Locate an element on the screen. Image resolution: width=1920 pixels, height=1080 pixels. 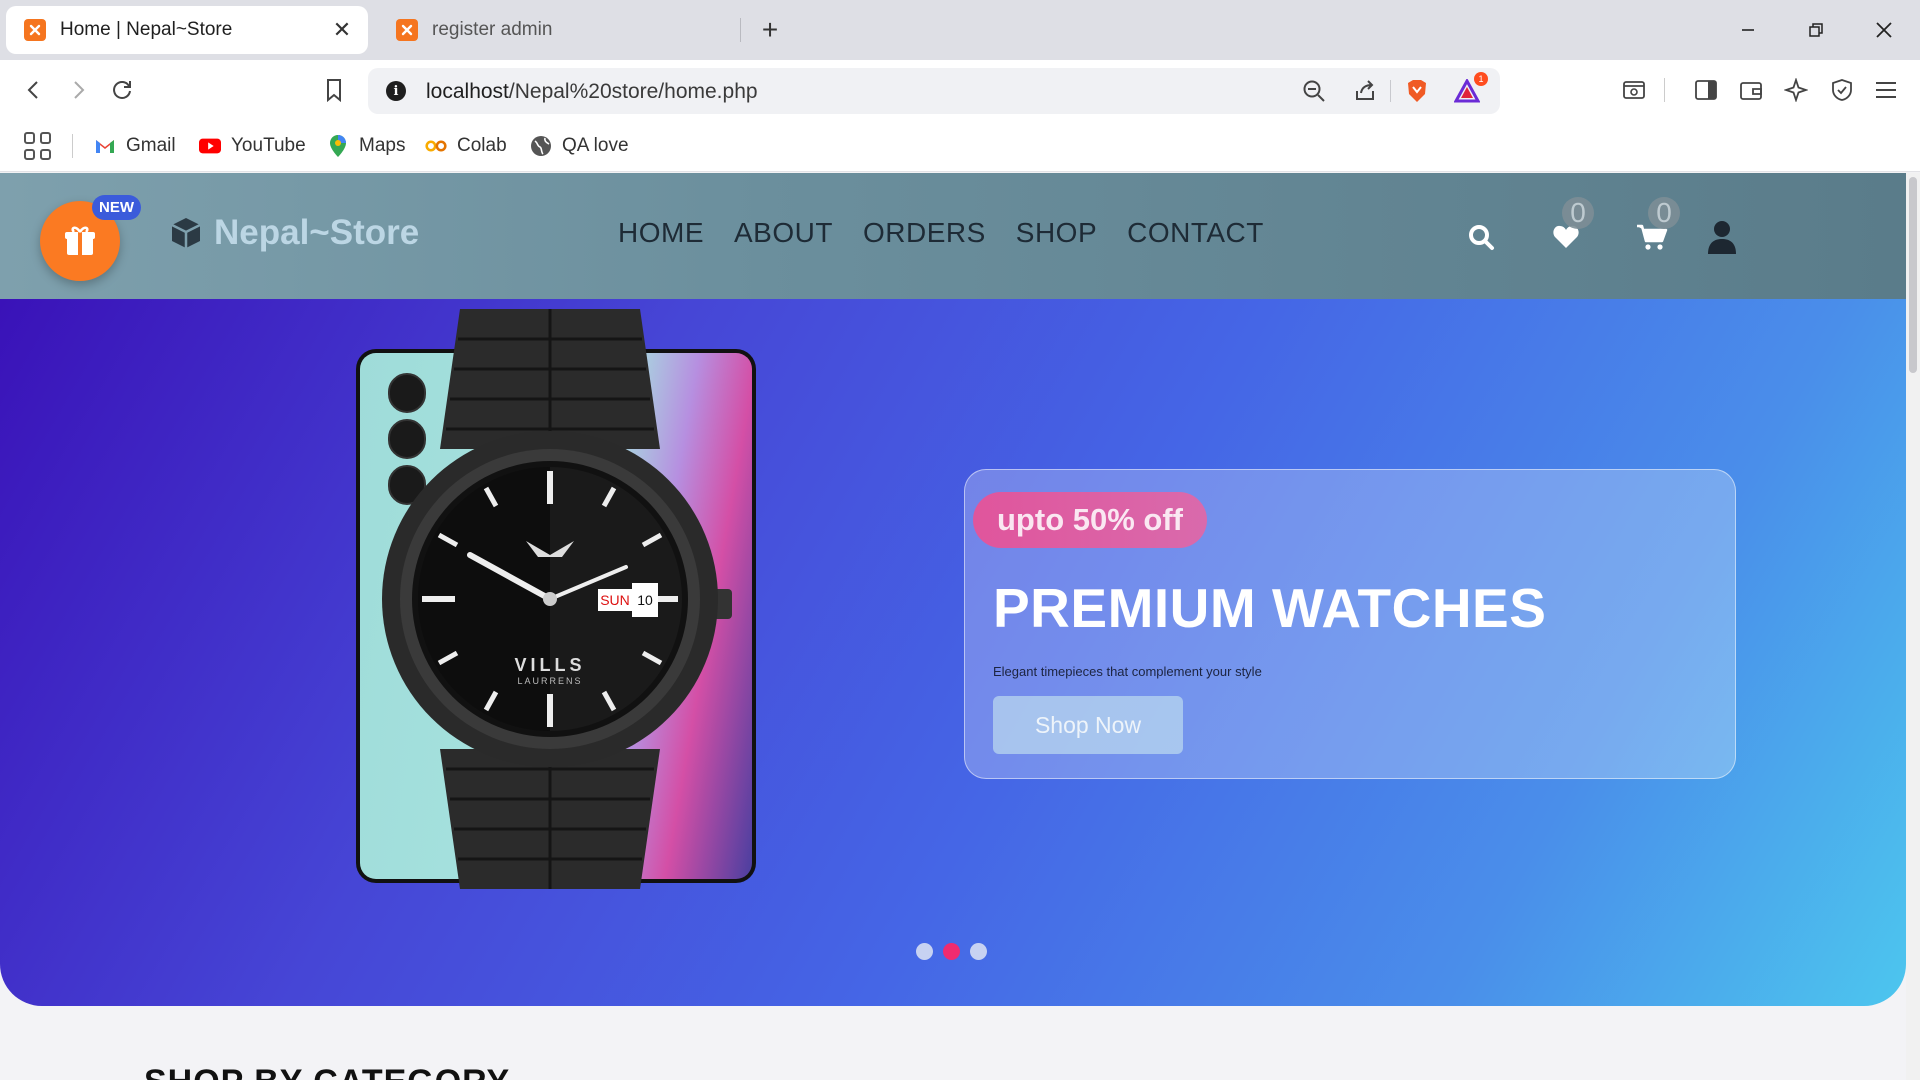
youtube-icon is located at coordinates (210, 146).